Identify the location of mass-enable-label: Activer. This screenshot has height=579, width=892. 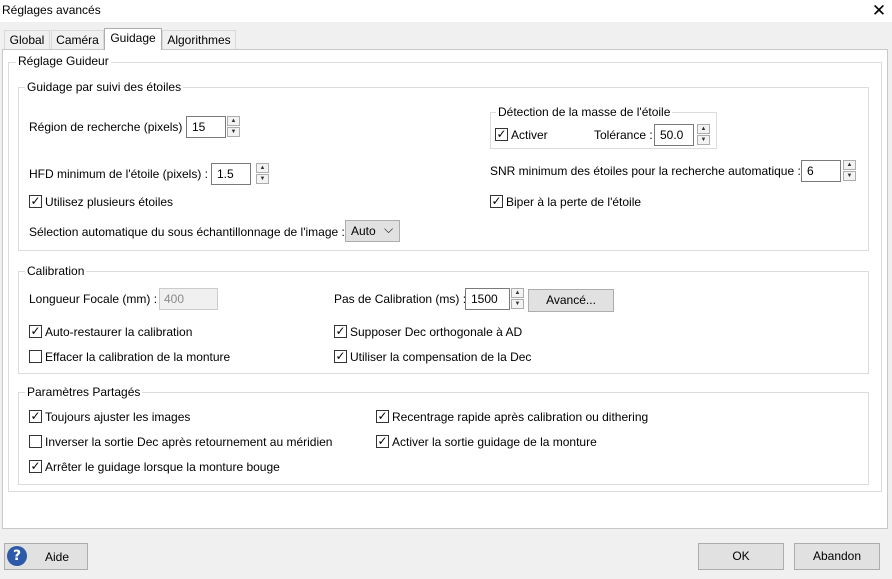
(529, 135).